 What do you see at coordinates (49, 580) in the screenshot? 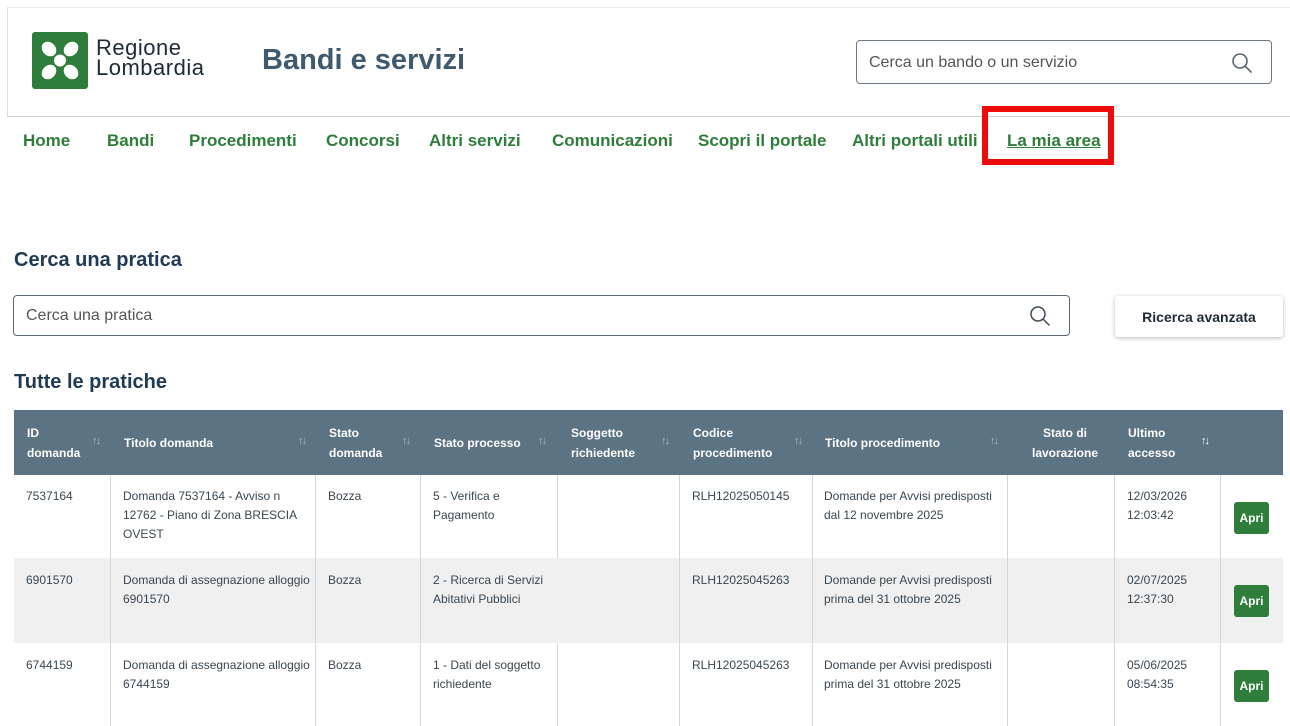
I see `cell-id: 6901570` at bounding box center [49, 580].